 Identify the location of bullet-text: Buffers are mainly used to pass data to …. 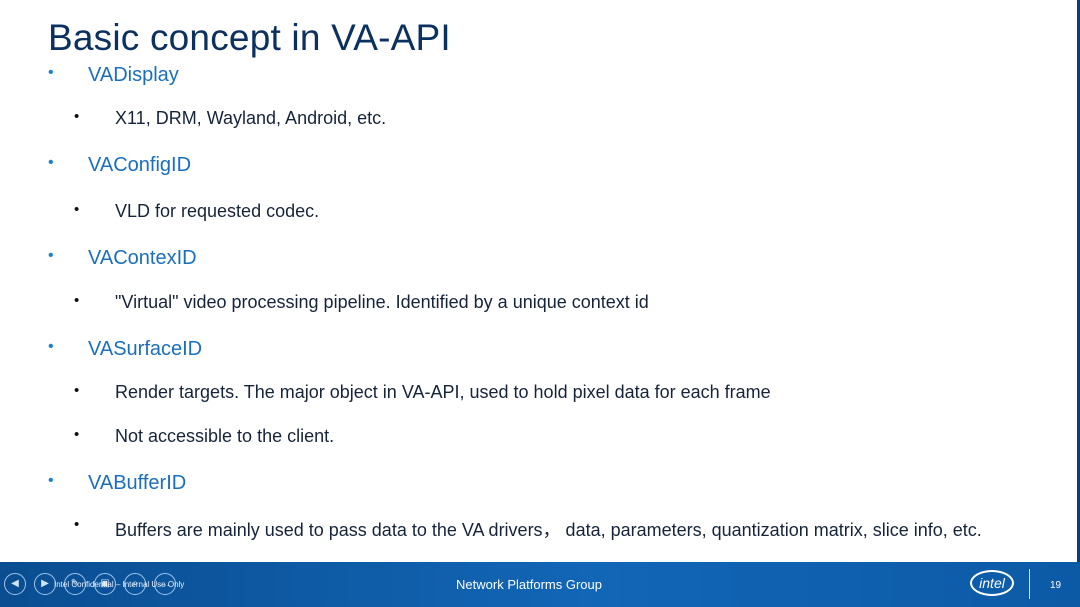
(548, 530).